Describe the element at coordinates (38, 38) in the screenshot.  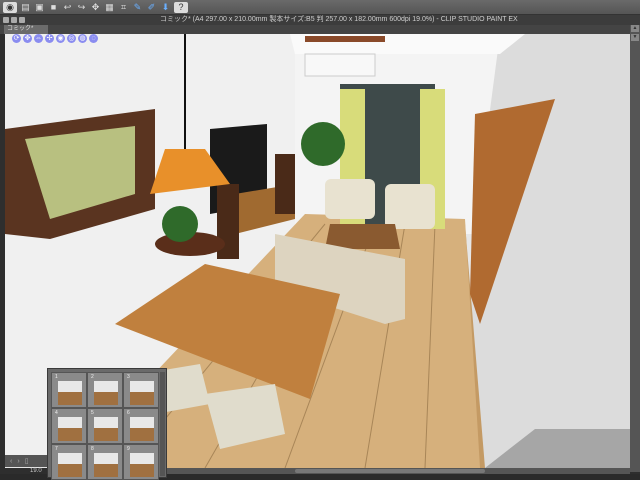
I see `zoom-camera-icon: ⇔` at that location.